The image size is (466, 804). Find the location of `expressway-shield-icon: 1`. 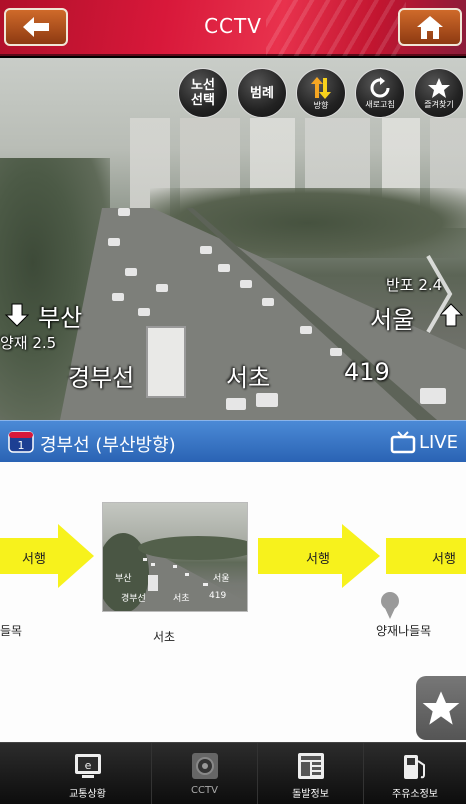

expressway-shield-icon: 1 is located at coordinates (21, 442).